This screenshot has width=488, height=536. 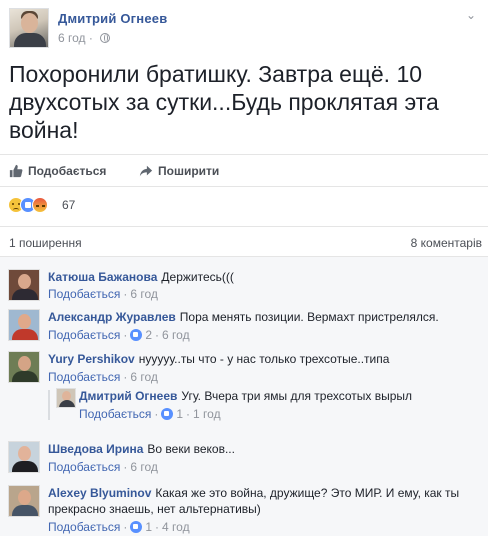 I want to click on post-header: Дмитрий Огнеев 6 год · ⌄, so click(x=244, y=26).